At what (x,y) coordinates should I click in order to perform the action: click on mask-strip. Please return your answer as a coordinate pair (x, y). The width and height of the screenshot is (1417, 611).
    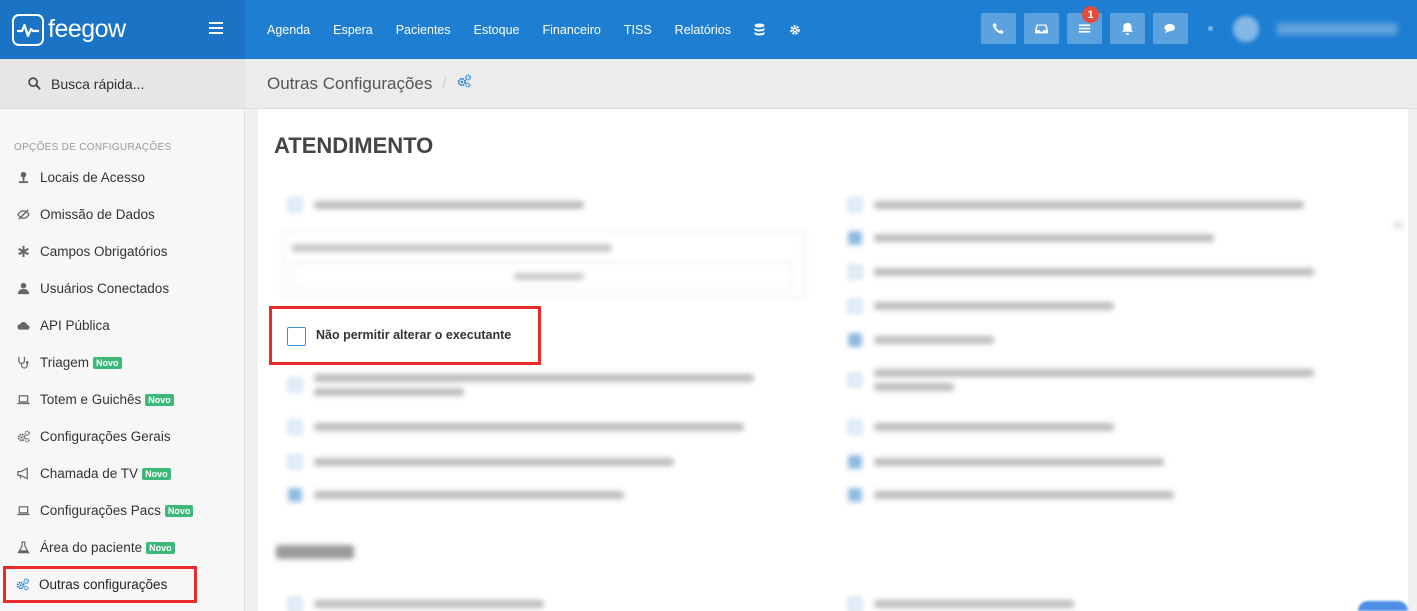
    Looking at the image, I should click on (881, 356).